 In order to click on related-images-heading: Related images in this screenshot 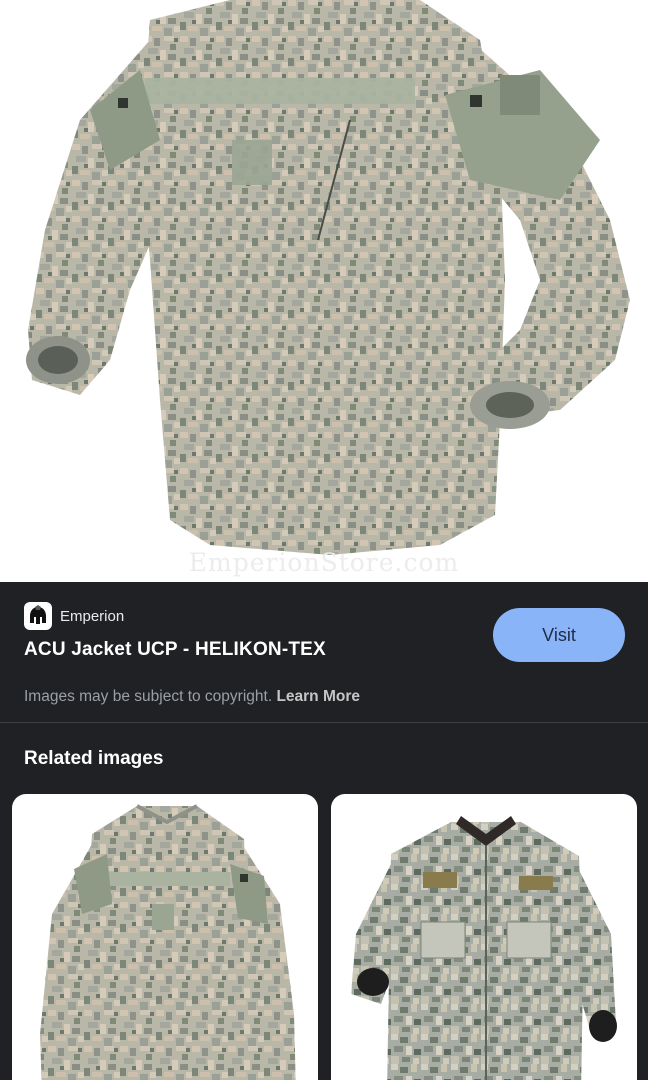, I will do `click(94, 758)`.